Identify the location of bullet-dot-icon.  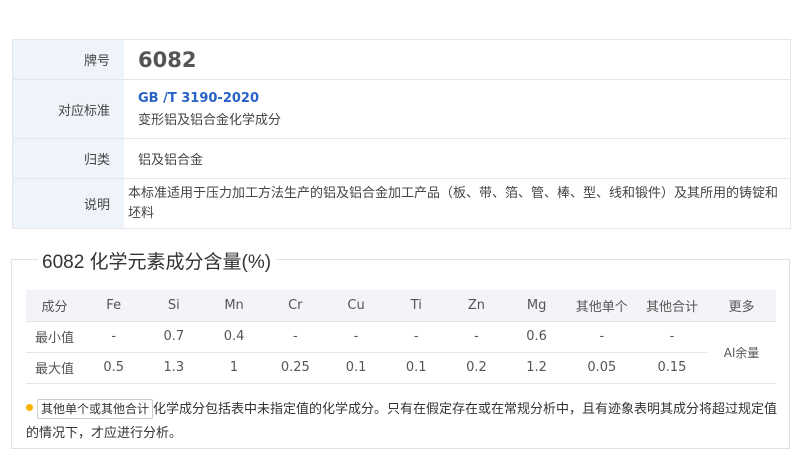
(29, 407).